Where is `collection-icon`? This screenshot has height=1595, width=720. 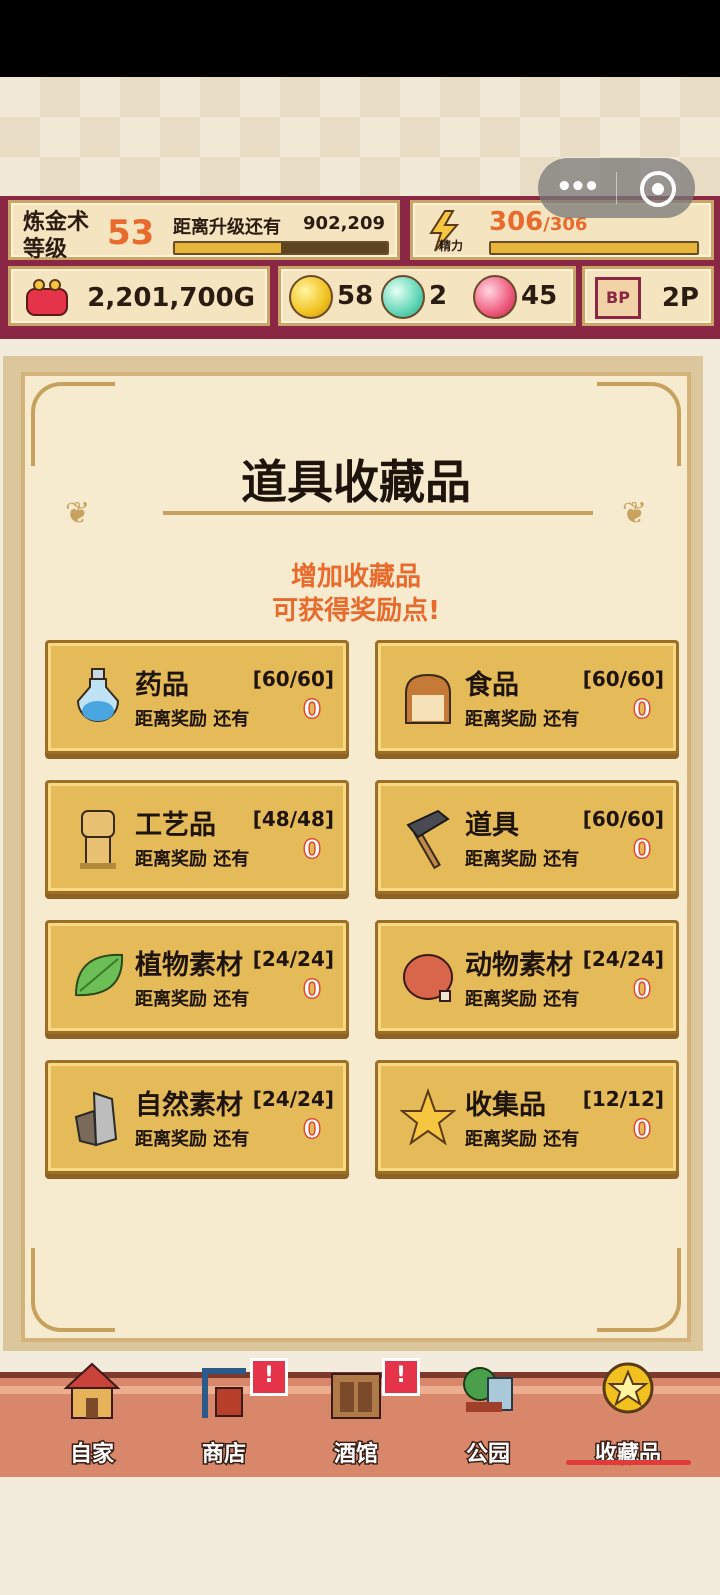
collection-icon is located at coordinates (628, 1393).